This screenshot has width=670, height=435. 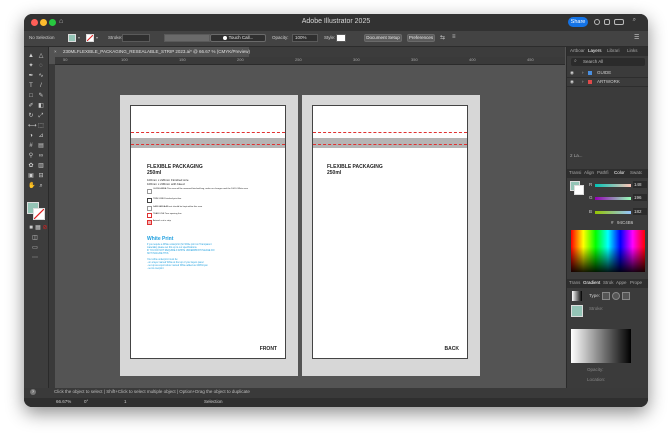 What do you see at coordinates (125, 401) in the screenshot?
I see `artboard-number: 1` at bounding box center [125, 401].